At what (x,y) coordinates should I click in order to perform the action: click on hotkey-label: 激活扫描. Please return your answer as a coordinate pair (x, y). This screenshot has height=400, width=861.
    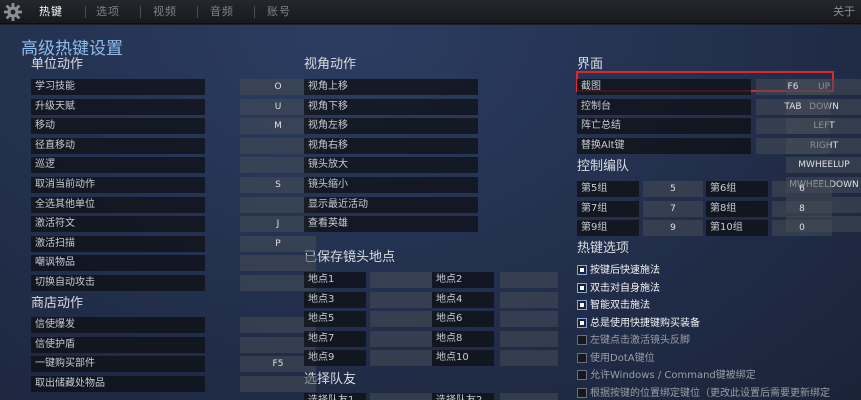
    Looking at the image, I should click on (118, 243).